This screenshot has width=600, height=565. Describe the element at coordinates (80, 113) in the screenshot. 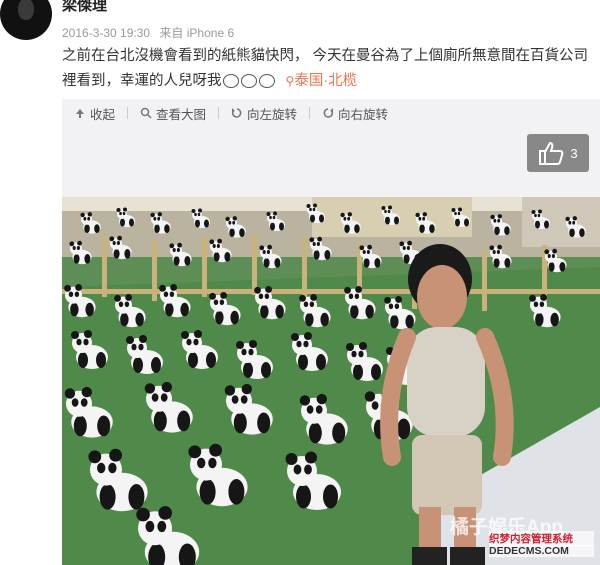

I see `collapse-icon` at that location.